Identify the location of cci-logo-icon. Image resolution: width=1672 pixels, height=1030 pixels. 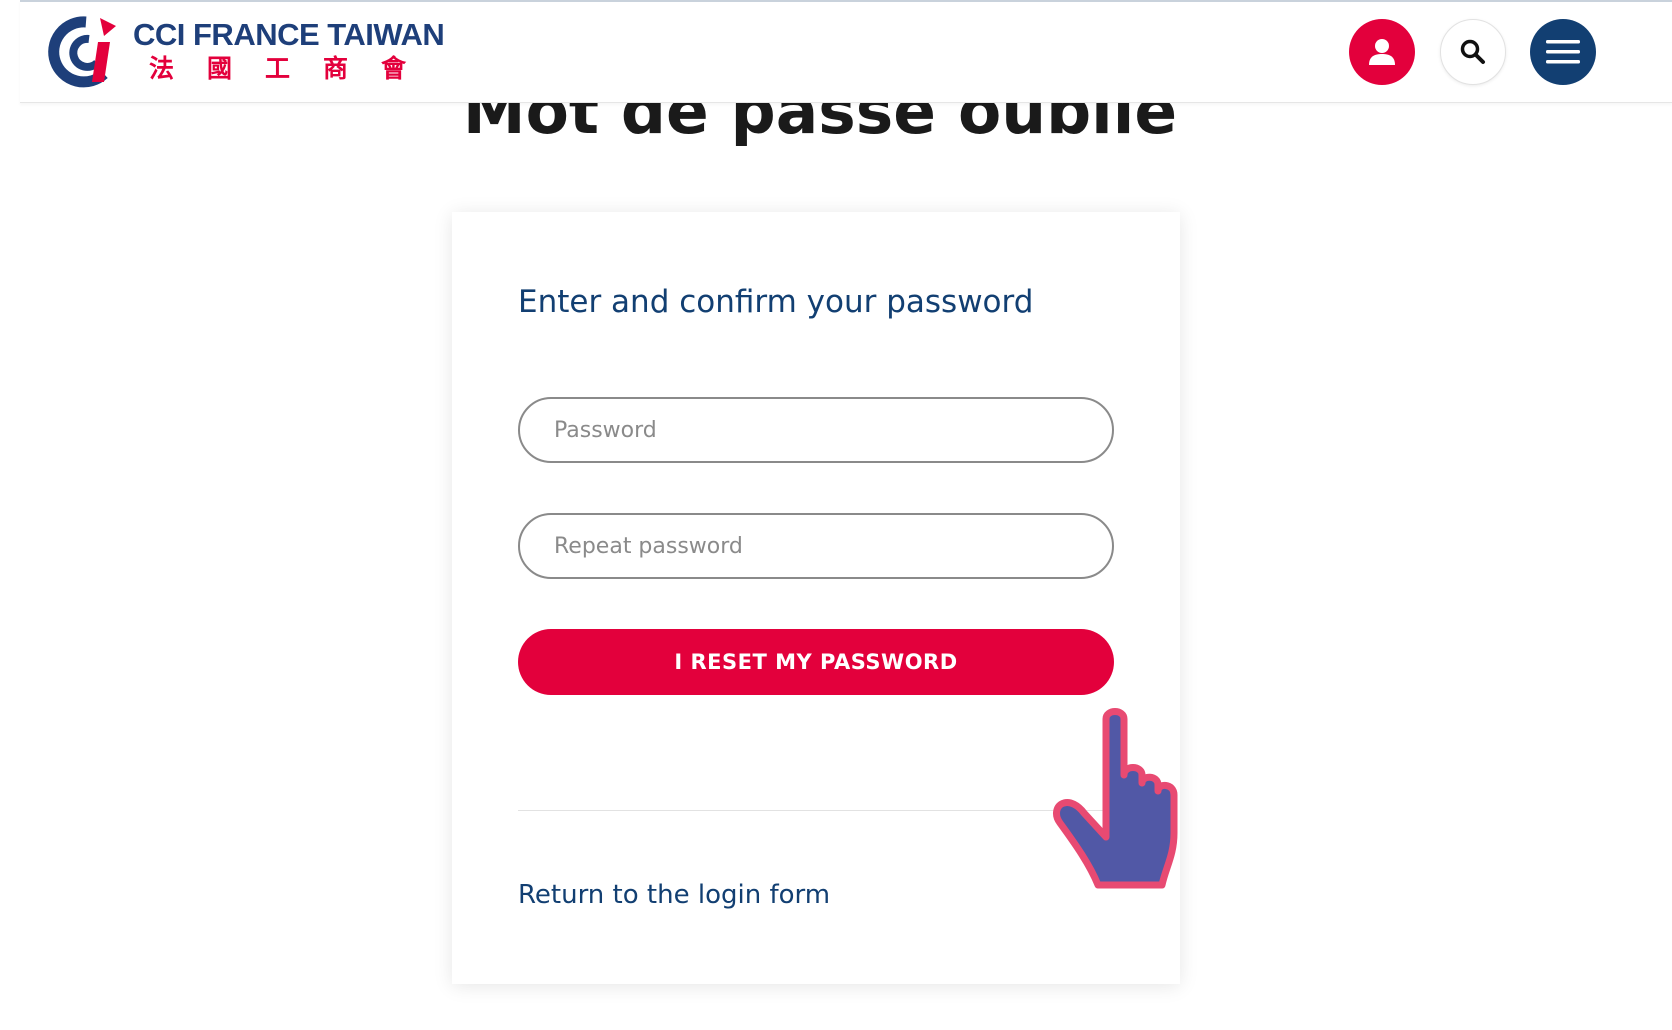
(82, 52).